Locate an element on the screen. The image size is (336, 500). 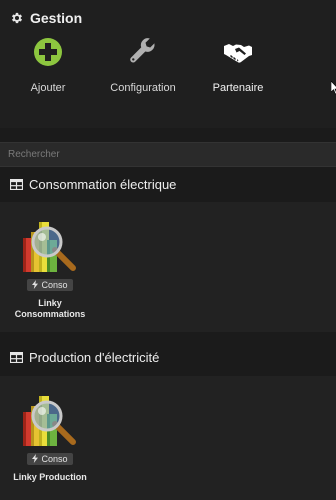
gestion-title: Gestion is located at coordinates (56, 18).